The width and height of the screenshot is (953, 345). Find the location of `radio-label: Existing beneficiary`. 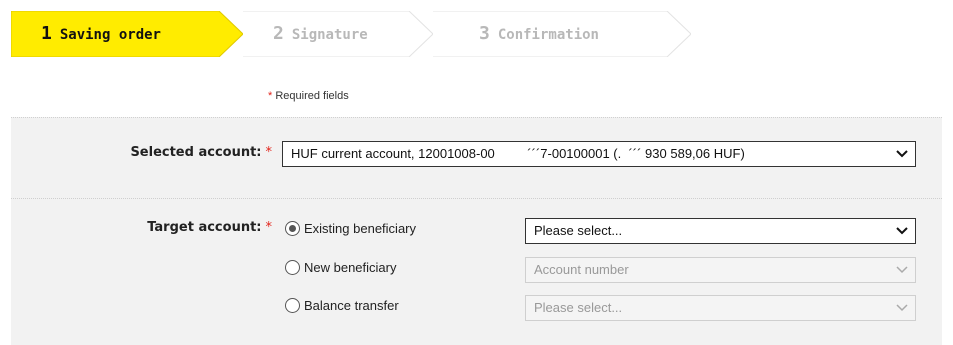

radio-label: Existing beneficiary is located at coordinates (360, 228).